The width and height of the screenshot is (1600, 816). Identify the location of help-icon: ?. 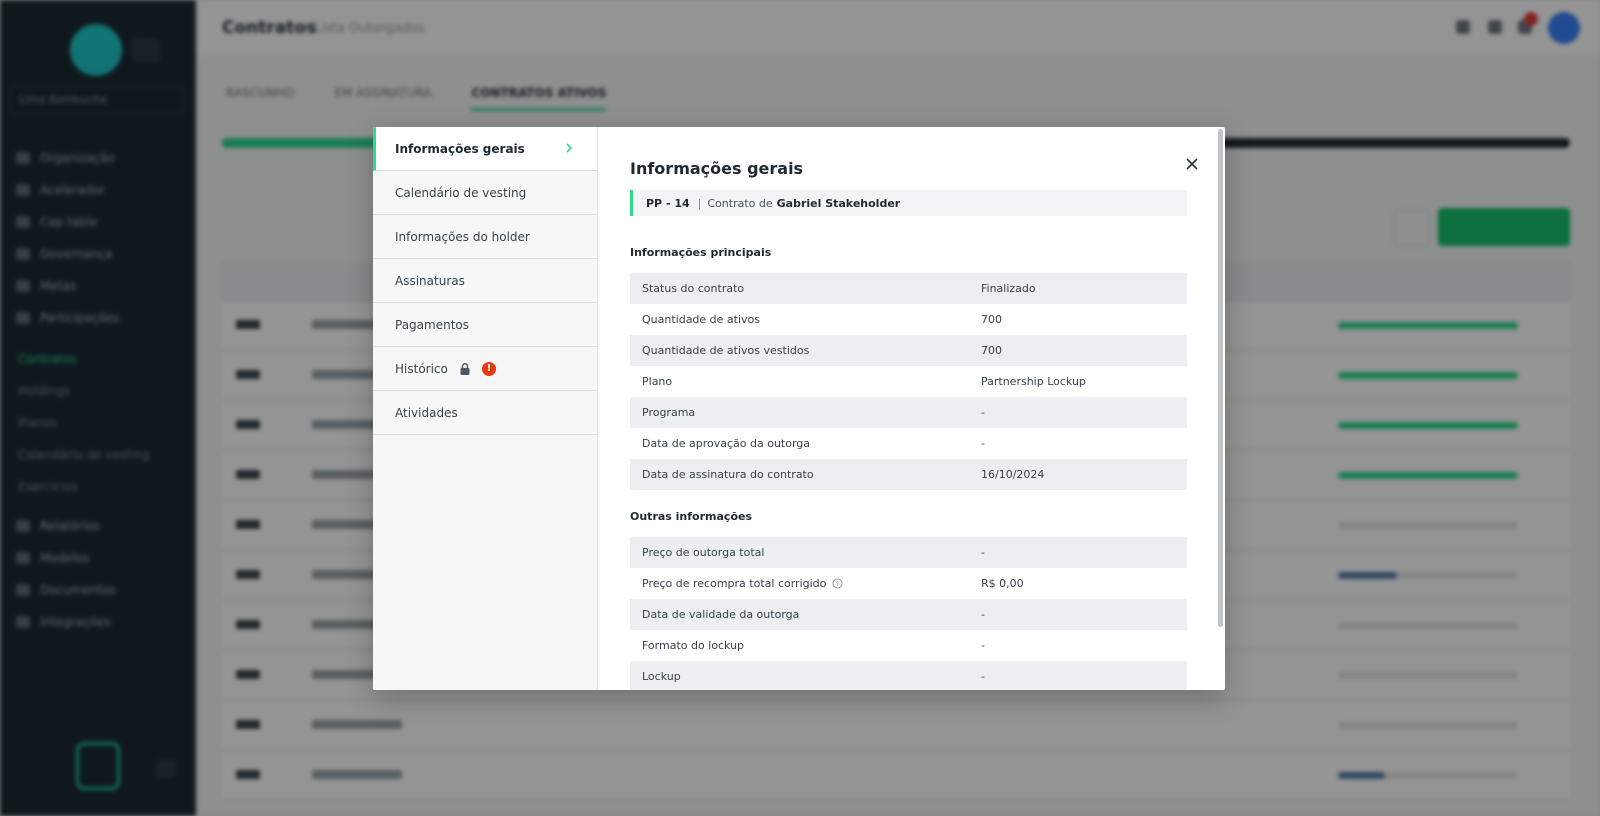
(837, 583).